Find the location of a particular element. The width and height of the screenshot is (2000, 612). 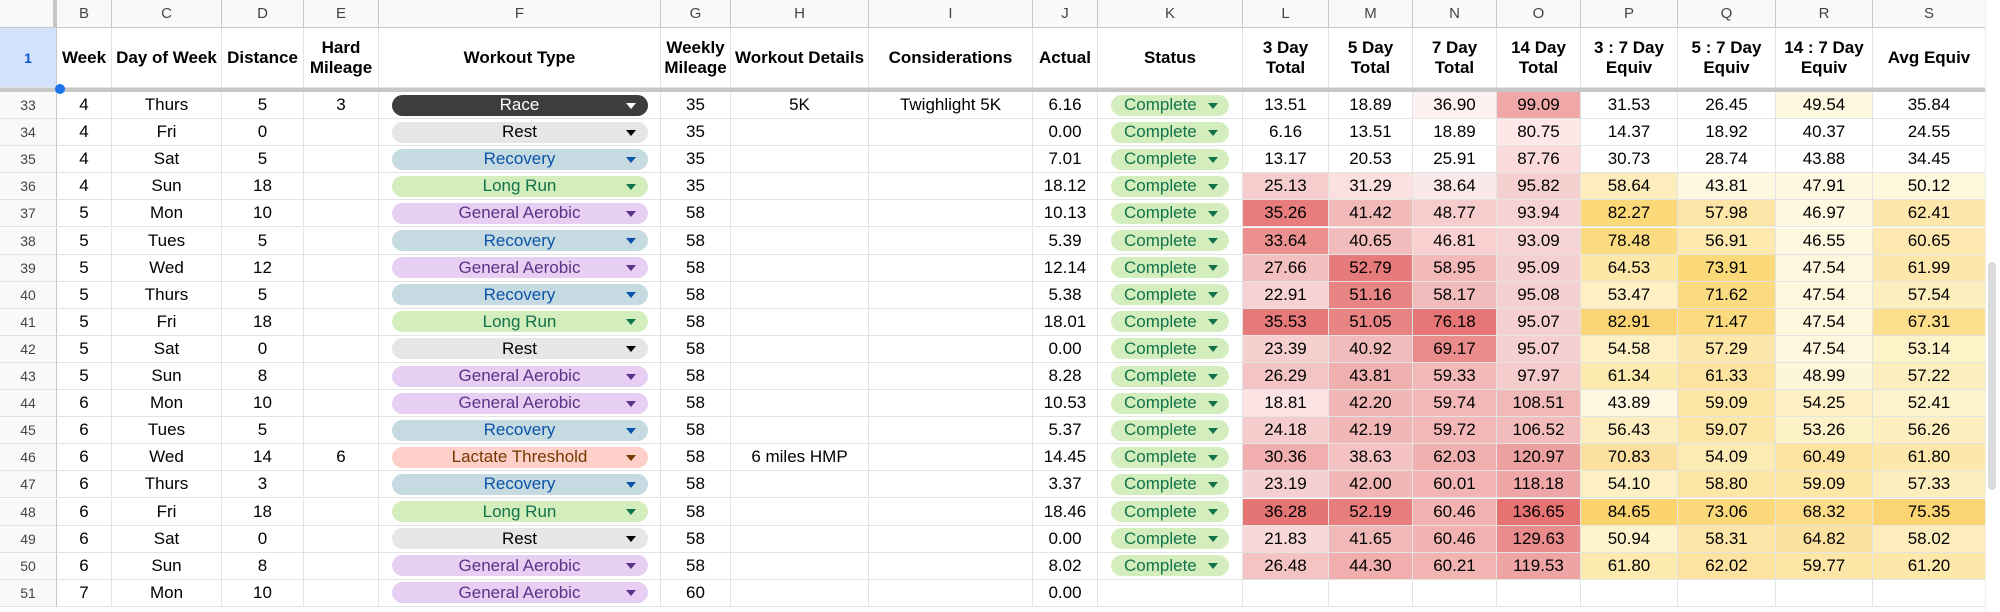

cell-distance: 14 is located at coordinates (263, 458).